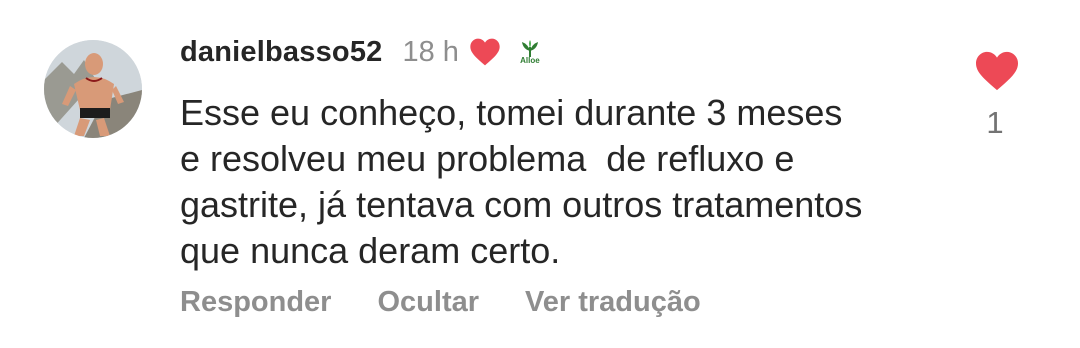 The width and height of the screenshot is (1080, 348). What do you see at coordinates (613, 302) in the screenshot?
I see `see-translation-button: Ver tradução` at bounding box center [613, 302].